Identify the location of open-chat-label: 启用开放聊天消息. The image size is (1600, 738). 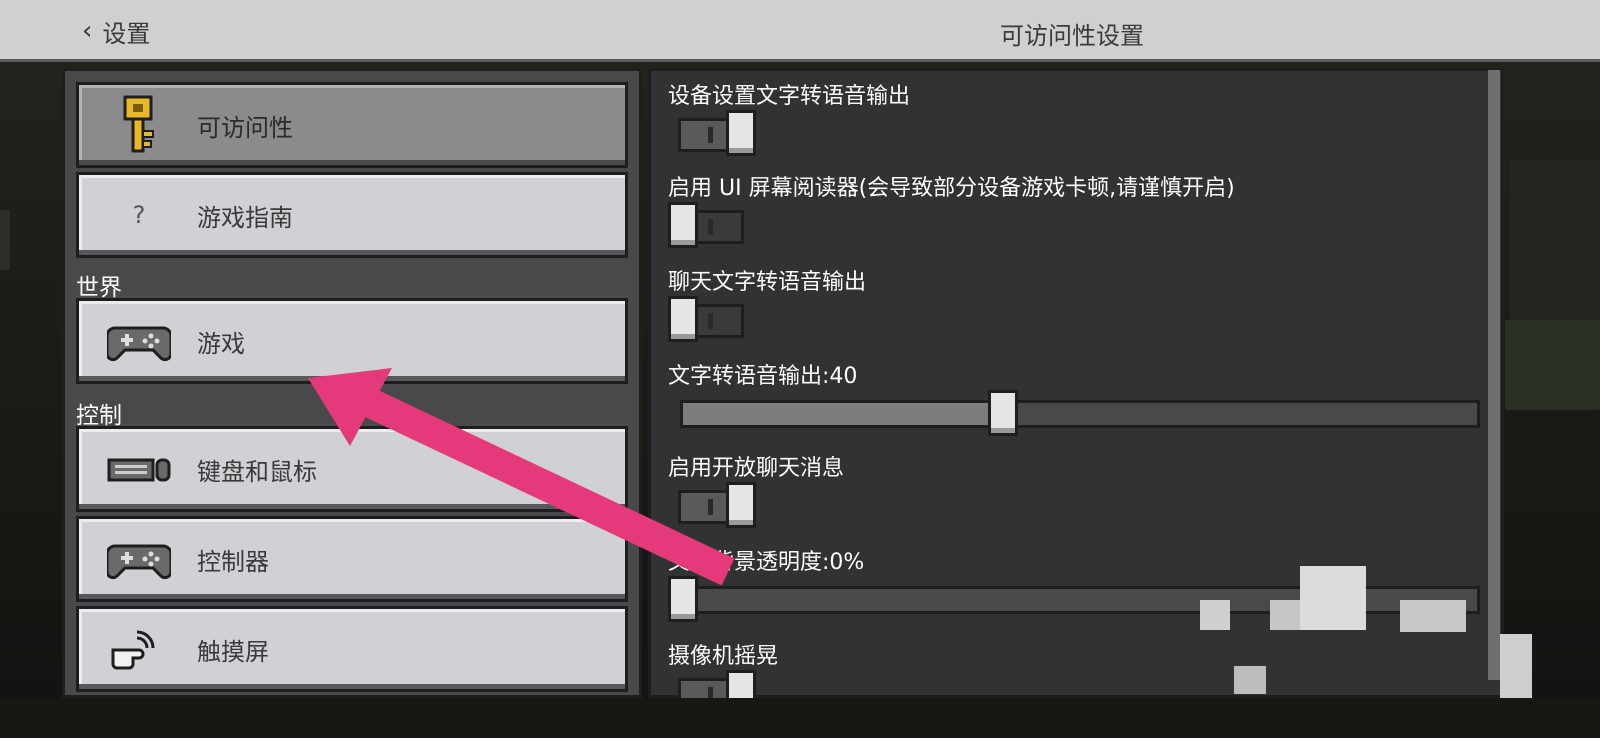
(756, 468).